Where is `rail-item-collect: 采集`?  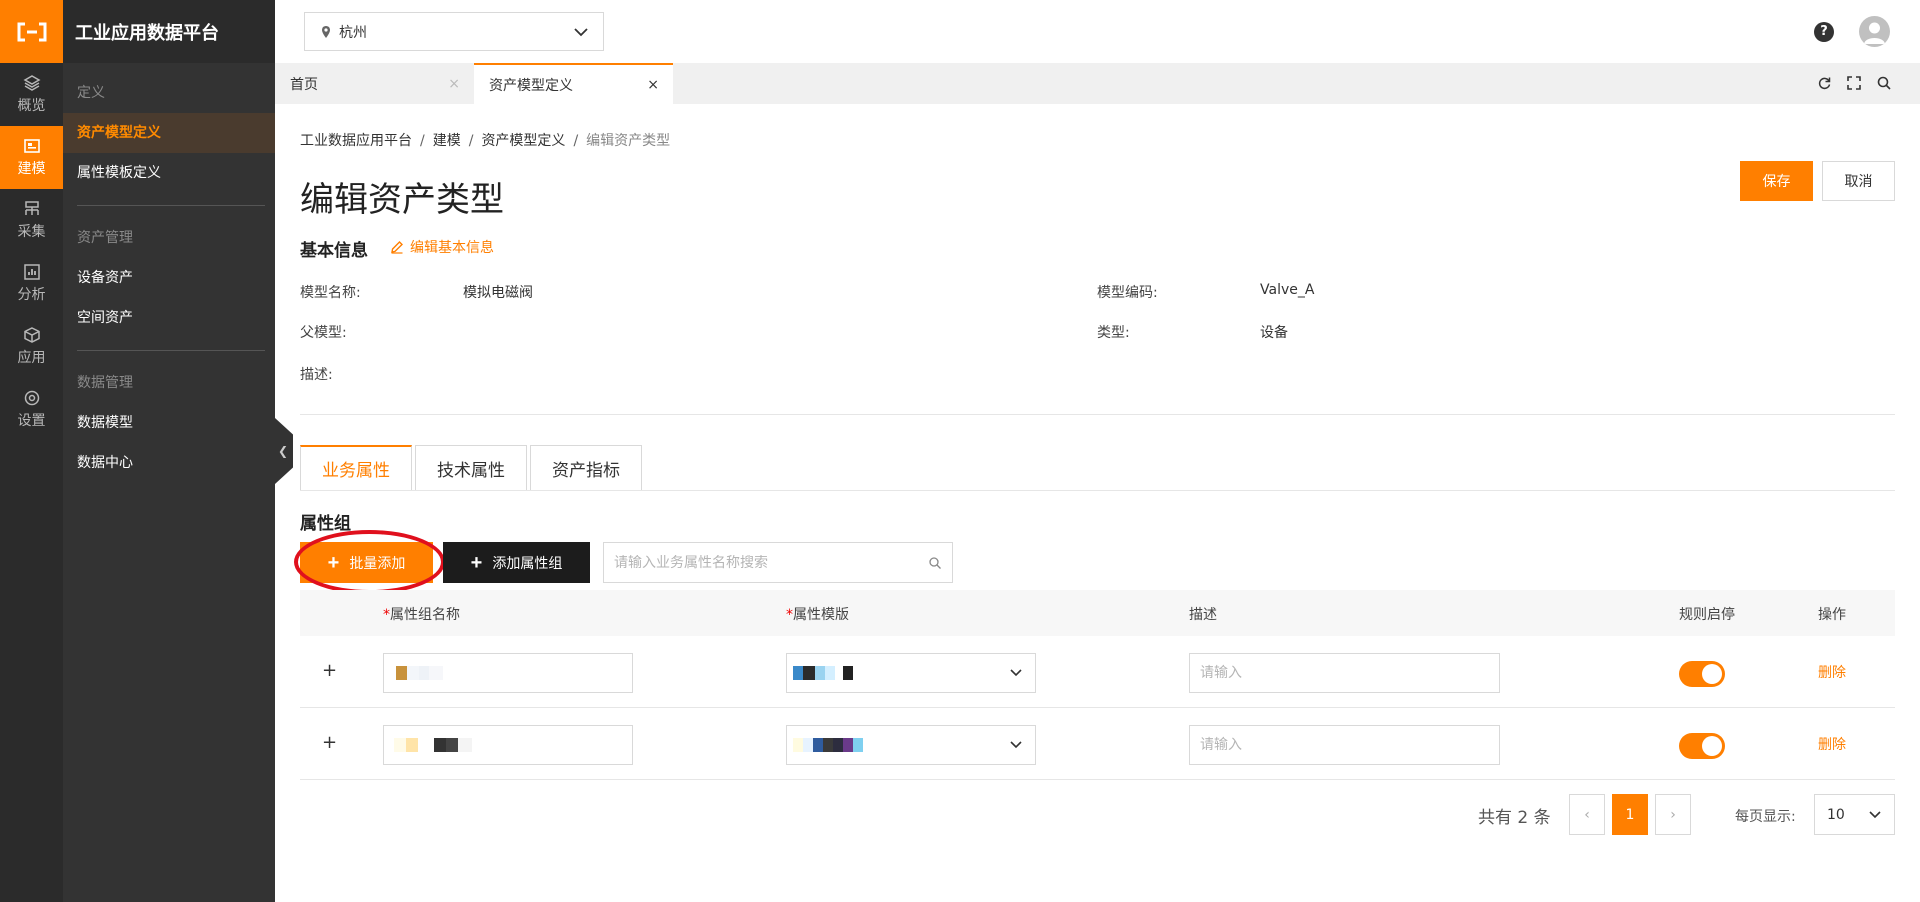
rail-item-collect: 采集 is located at coordinates (31, 220).